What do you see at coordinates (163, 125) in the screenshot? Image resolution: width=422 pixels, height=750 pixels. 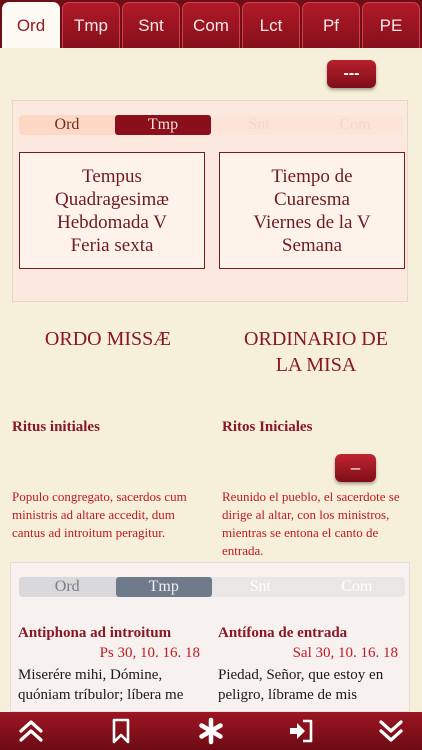 I see `context-segment-tmp: Tmp` at bounding box center [163, 125].